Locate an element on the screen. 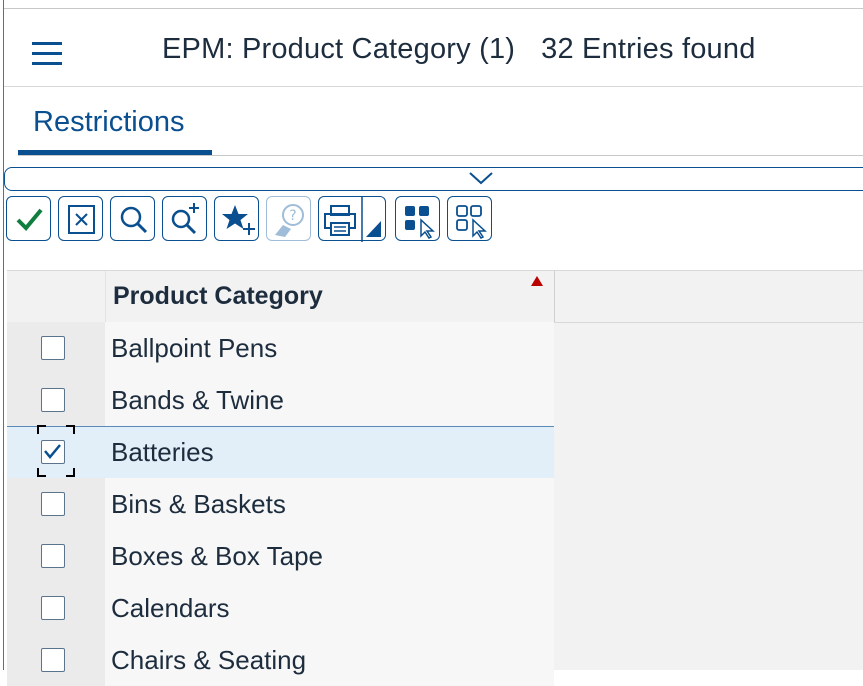 This screenshot has width=863, height=686. help-icon: ? is located at coordinates (289, 220).